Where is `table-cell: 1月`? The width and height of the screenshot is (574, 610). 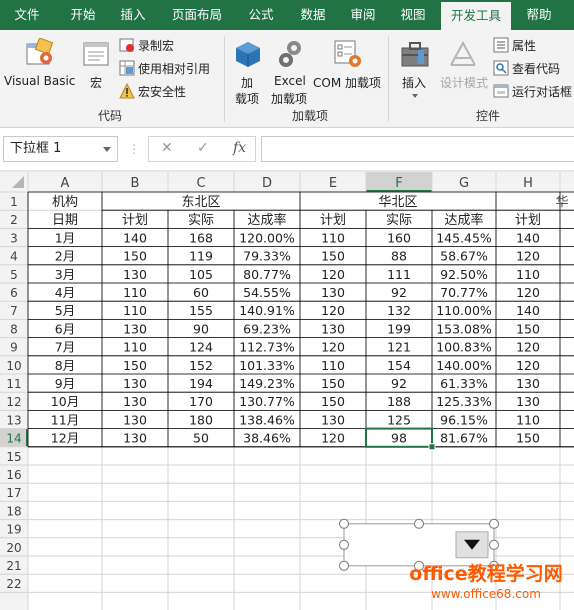 table-cell: 1月 is located at coordinates (65, 237).